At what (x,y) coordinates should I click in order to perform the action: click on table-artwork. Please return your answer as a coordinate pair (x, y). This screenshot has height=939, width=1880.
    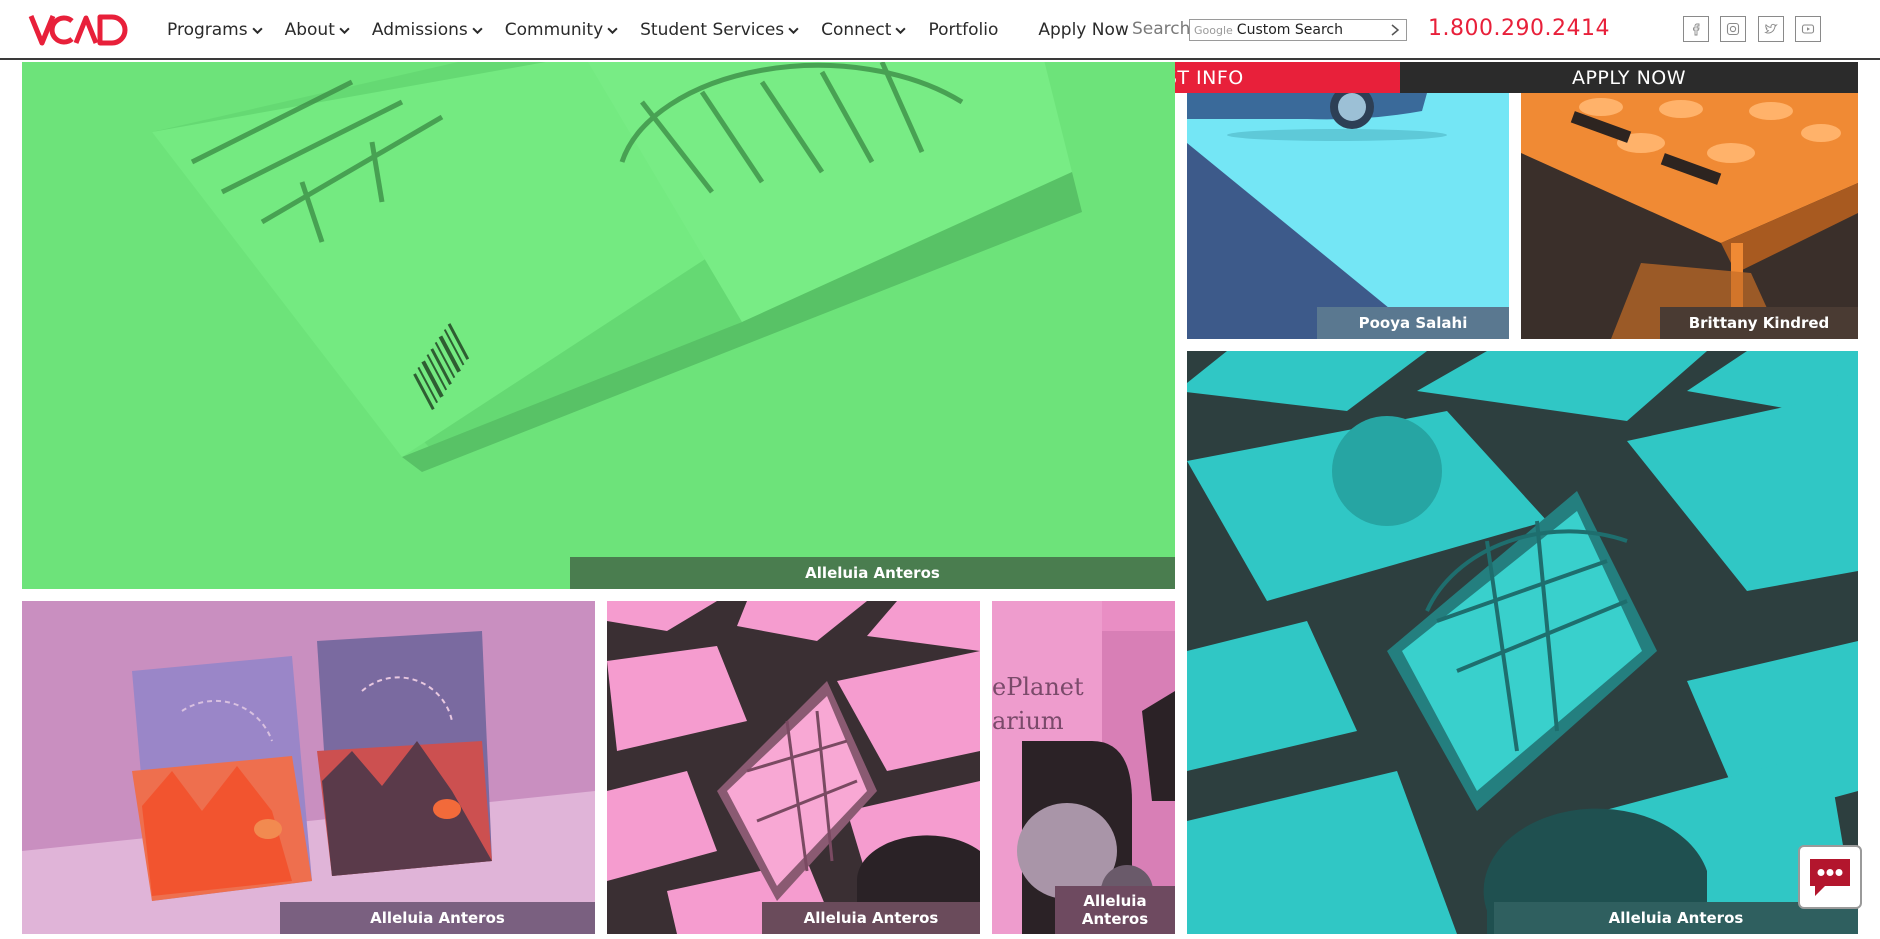
    Looking at the image, I should click on (1689, 216).